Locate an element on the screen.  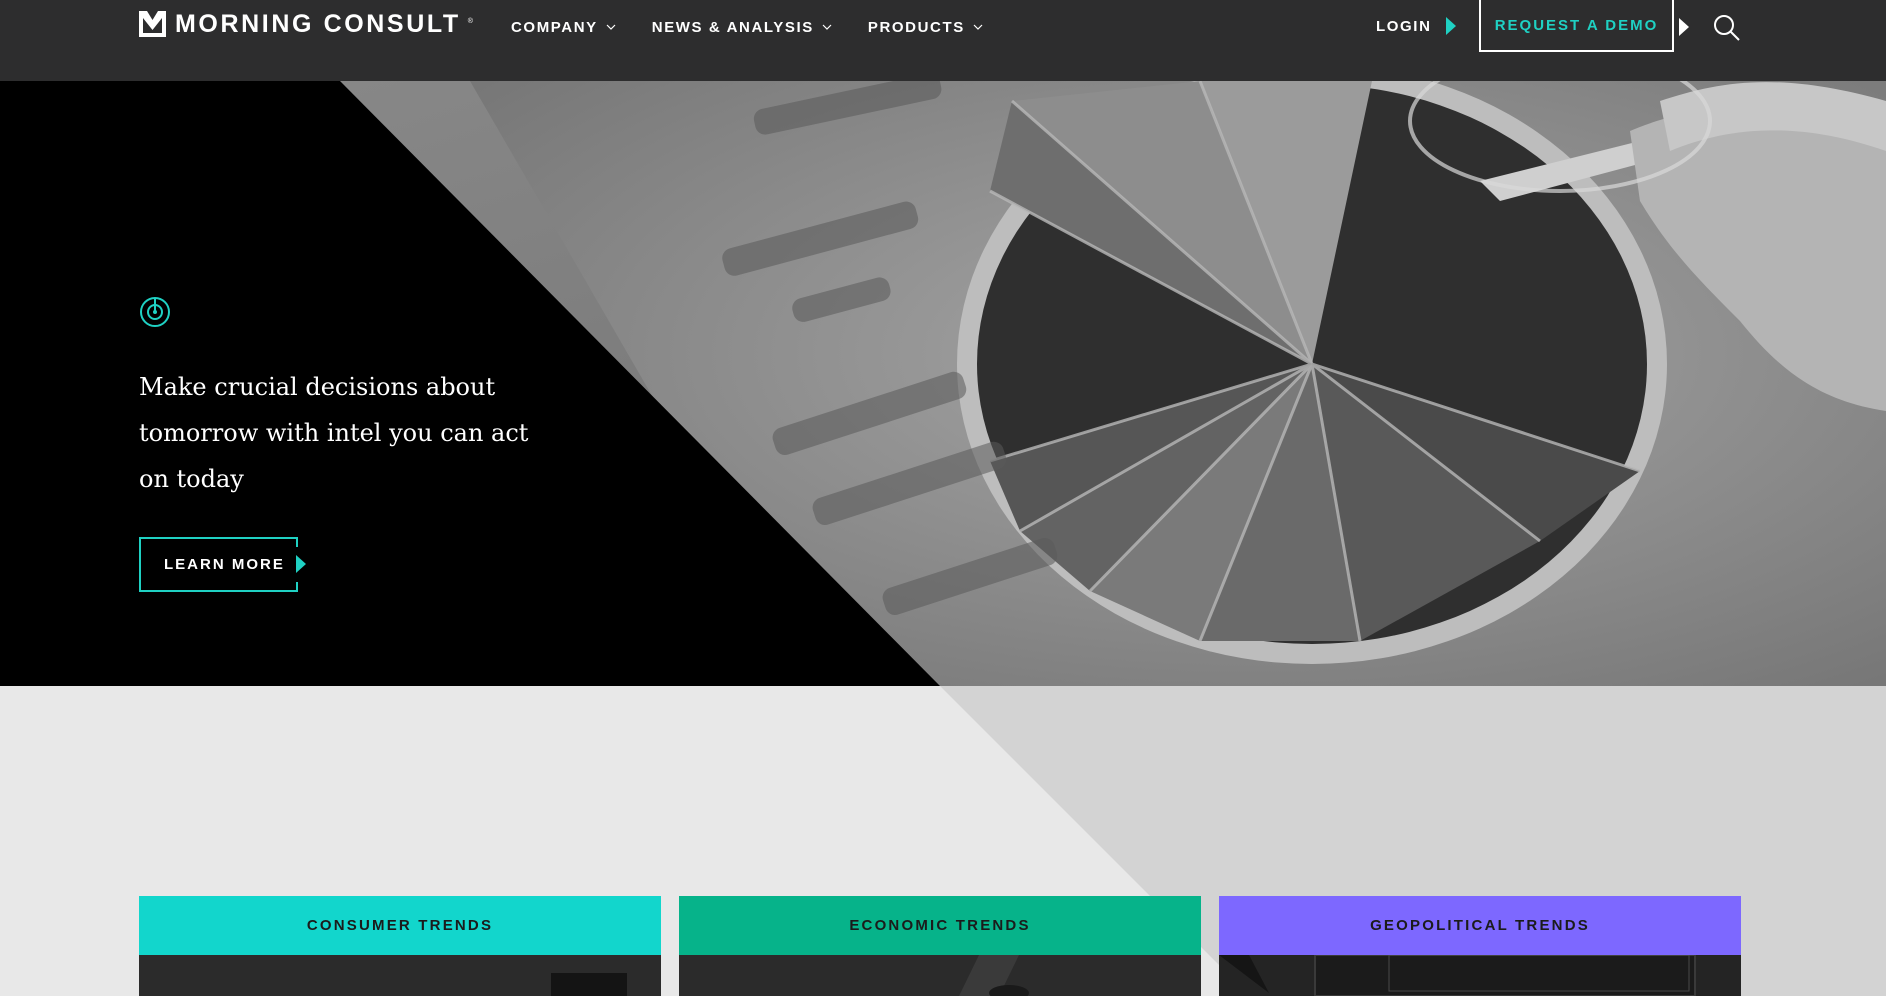
registered-mark: ® is located at coordinates (470, 21).